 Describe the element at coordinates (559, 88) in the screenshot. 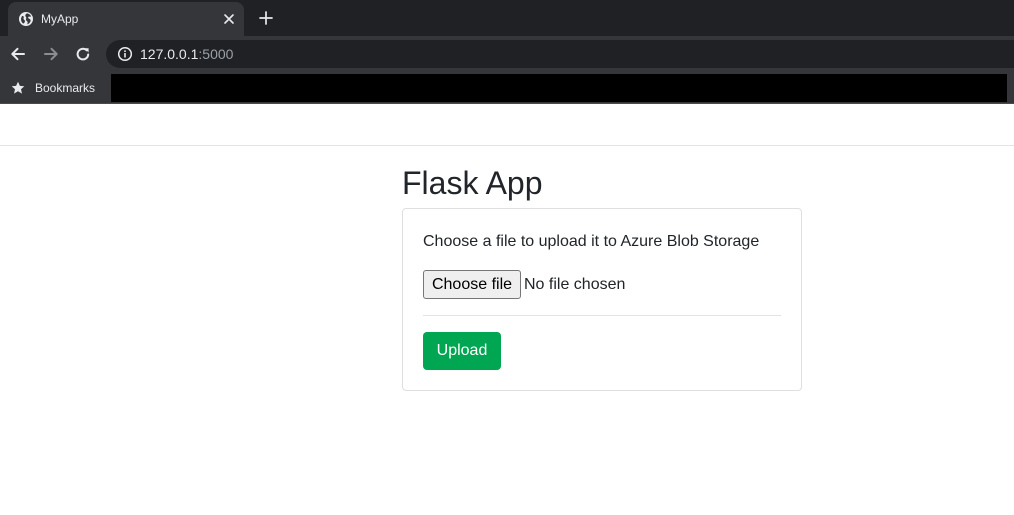

I see `redacted-bookmarks` at that location.